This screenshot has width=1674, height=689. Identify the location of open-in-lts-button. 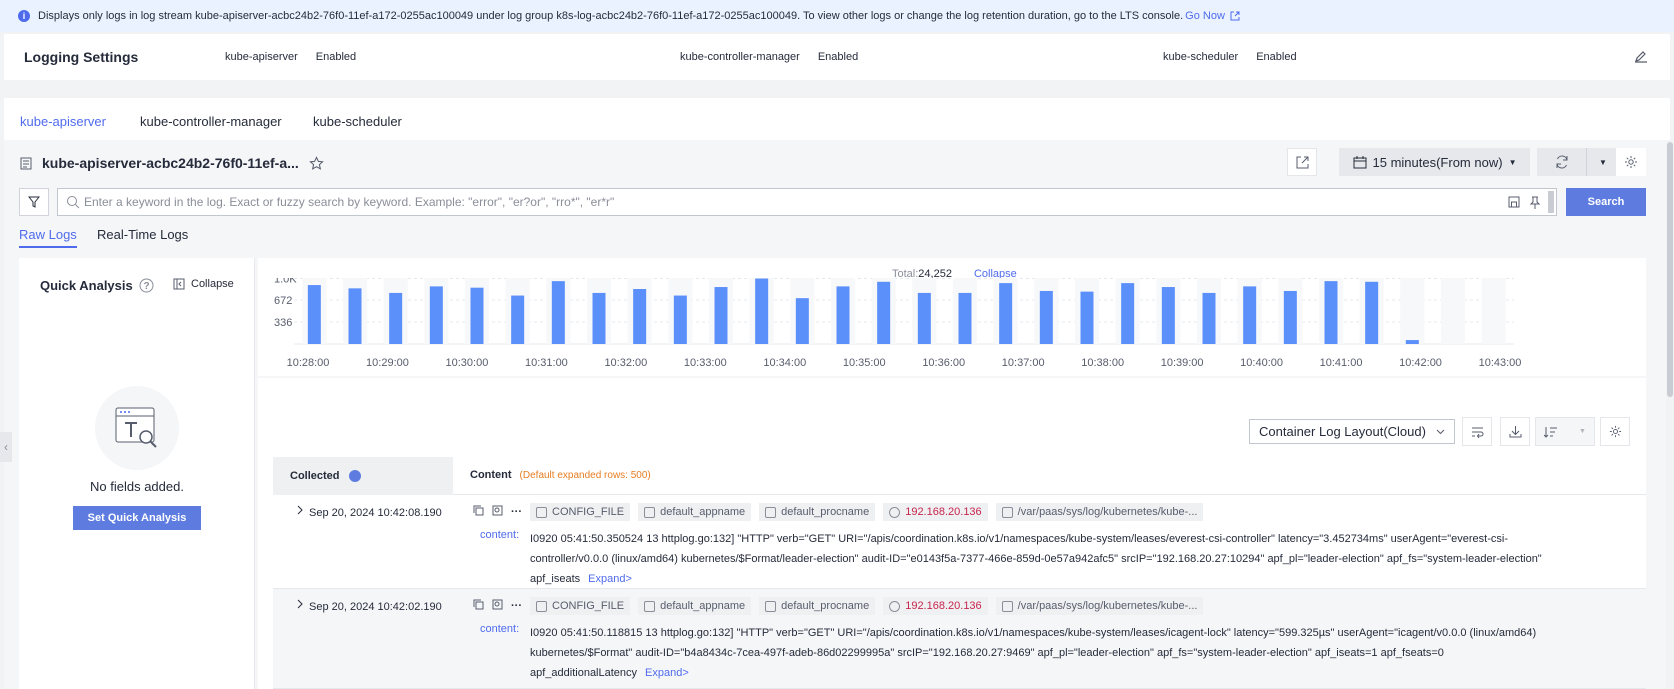
(1302, 162).